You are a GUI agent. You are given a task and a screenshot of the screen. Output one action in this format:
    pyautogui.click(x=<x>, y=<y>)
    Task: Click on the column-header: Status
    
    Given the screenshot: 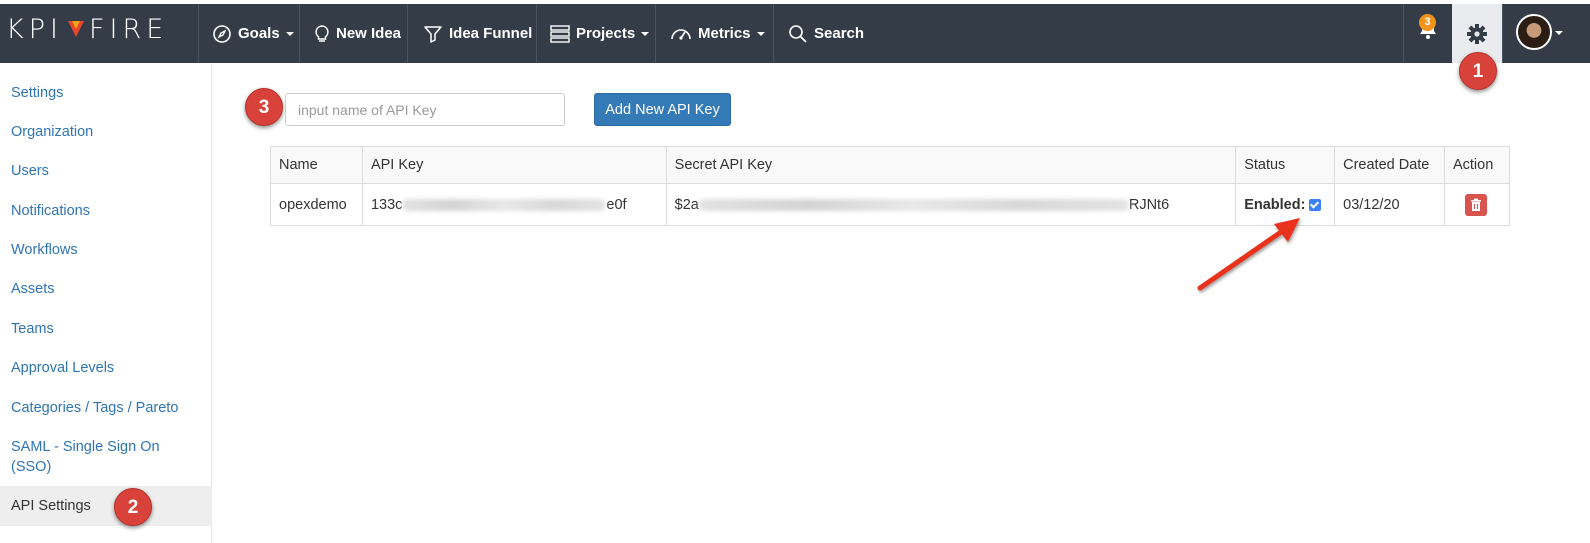 What is the action you would take?
    pyautogui.click(x=1285, y=165)
    